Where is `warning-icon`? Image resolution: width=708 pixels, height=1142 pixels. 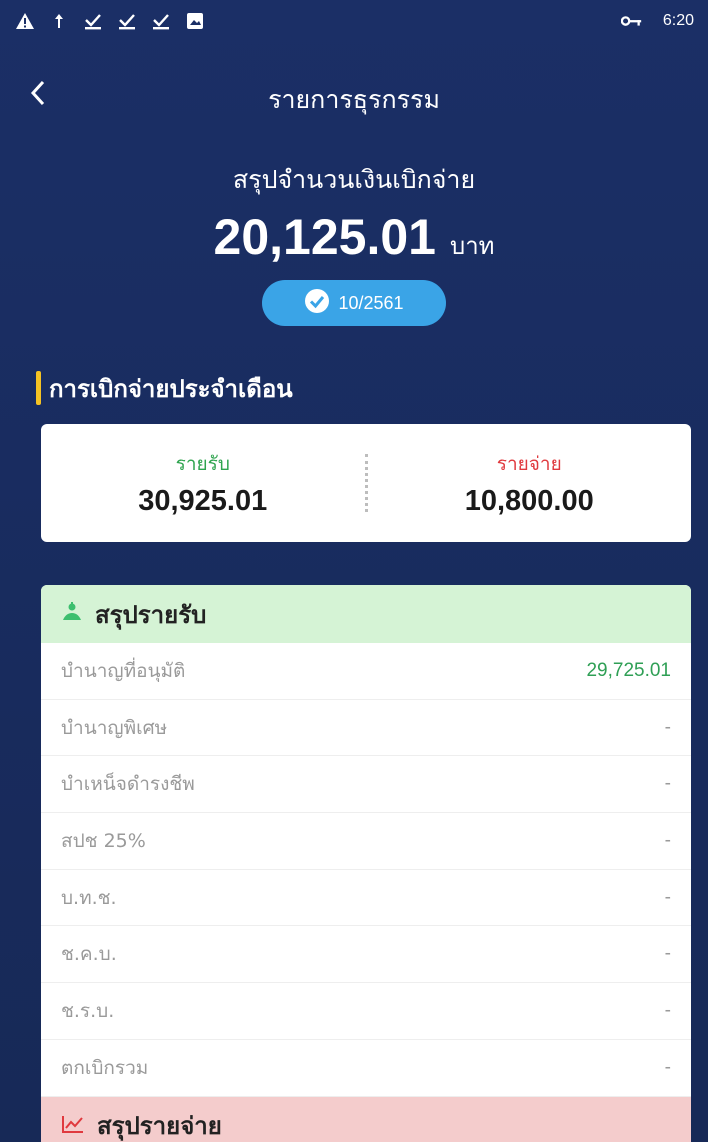 warning-icon is located at coordinates (25, 21).